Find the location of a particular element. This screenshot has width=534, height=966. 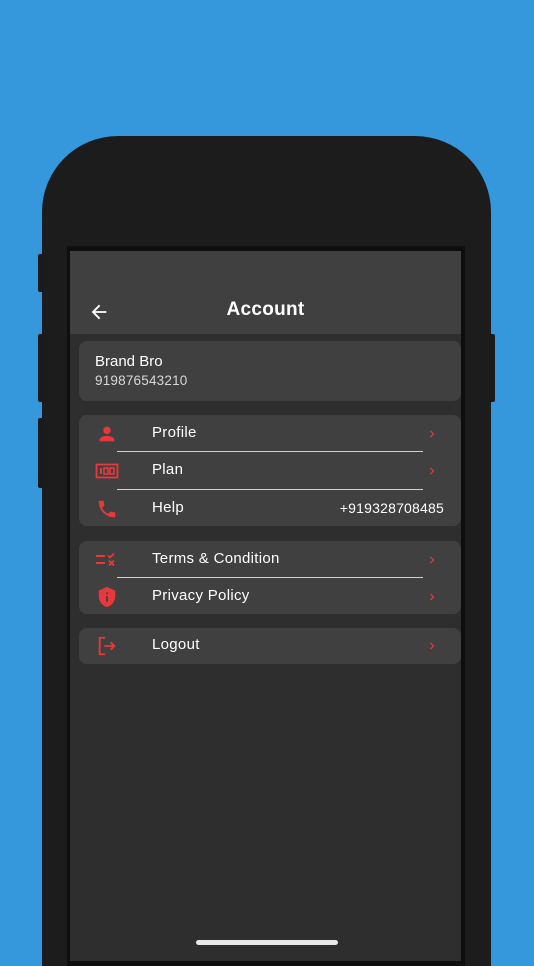

phone-power-button is located at coordinates (492, 368).